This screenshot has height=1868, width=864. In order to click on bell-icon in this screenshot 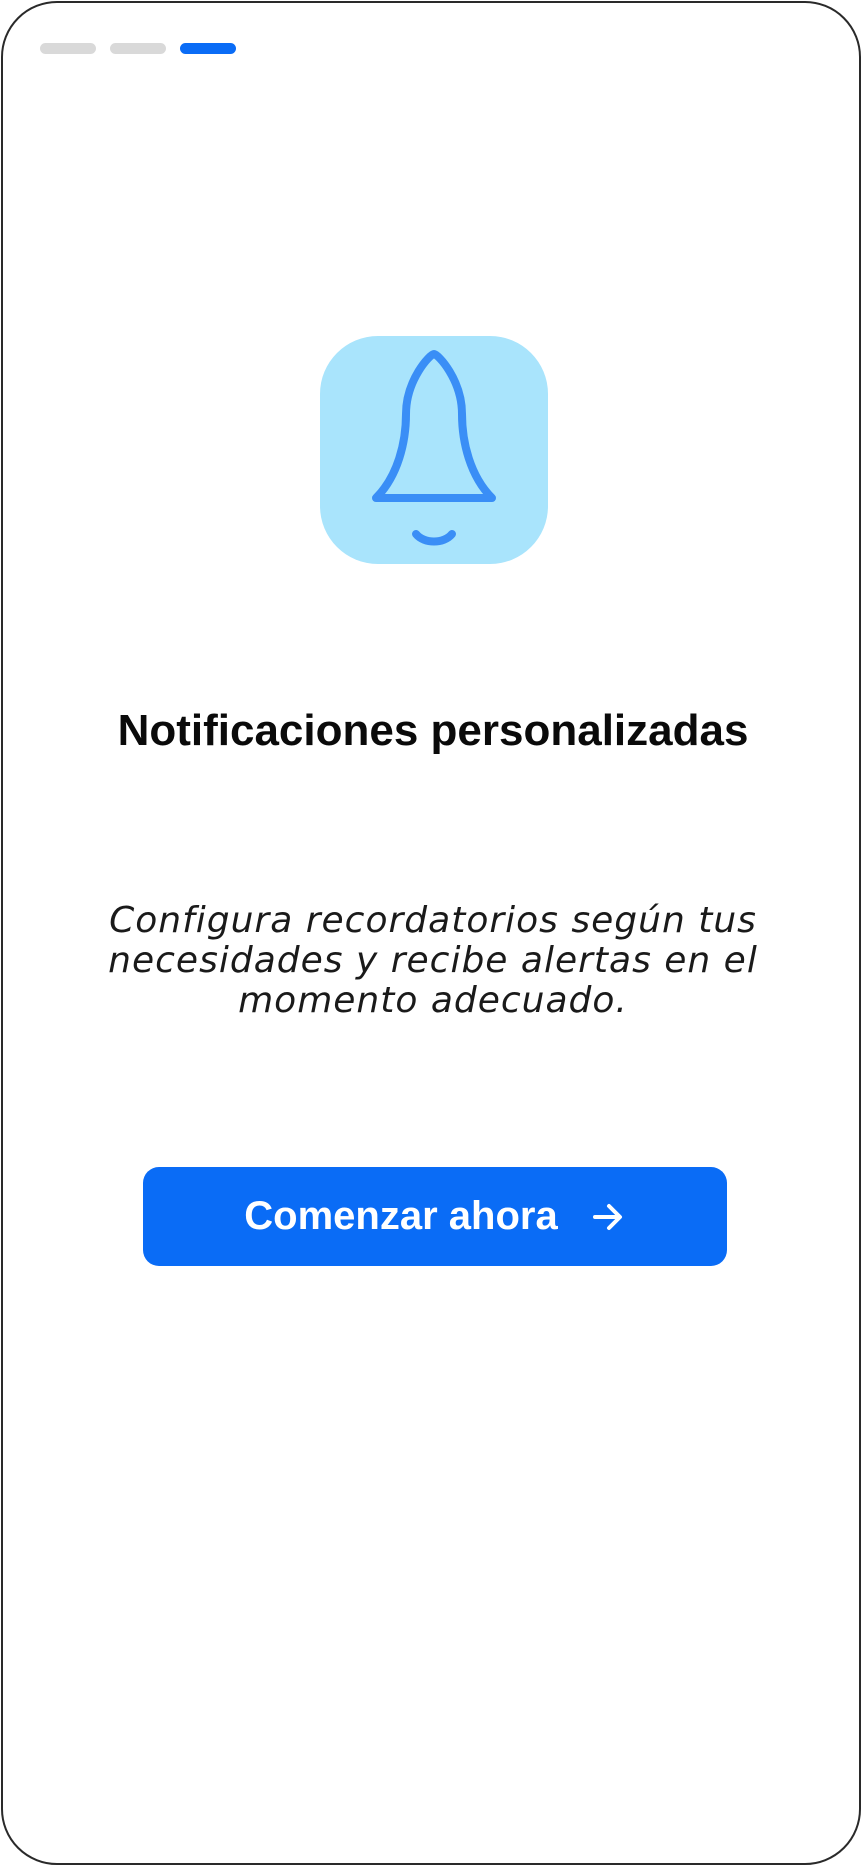, I will do `click(434, 448)`.